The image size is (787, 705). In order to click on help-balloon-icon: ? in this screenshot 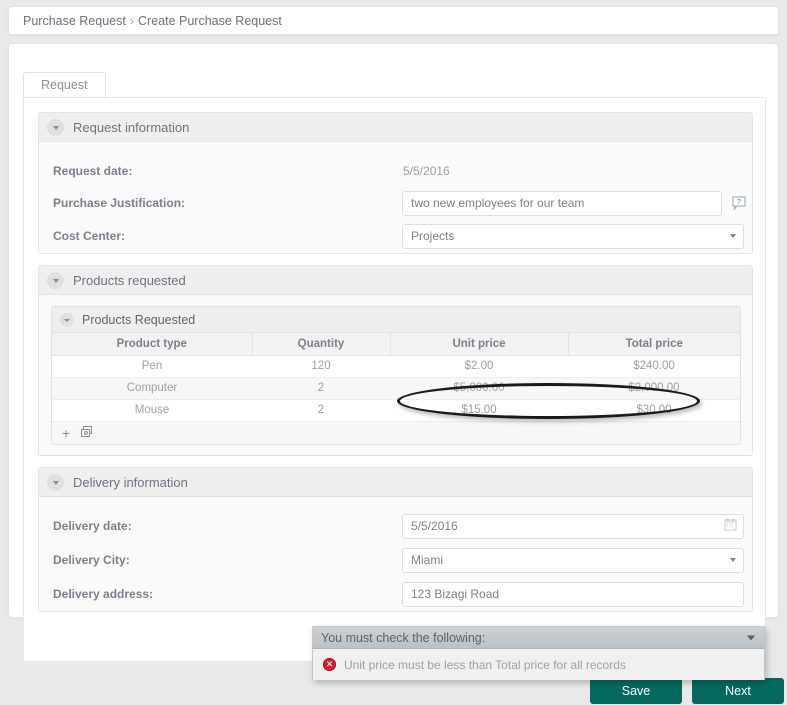, I will do `click(739, 203)`.